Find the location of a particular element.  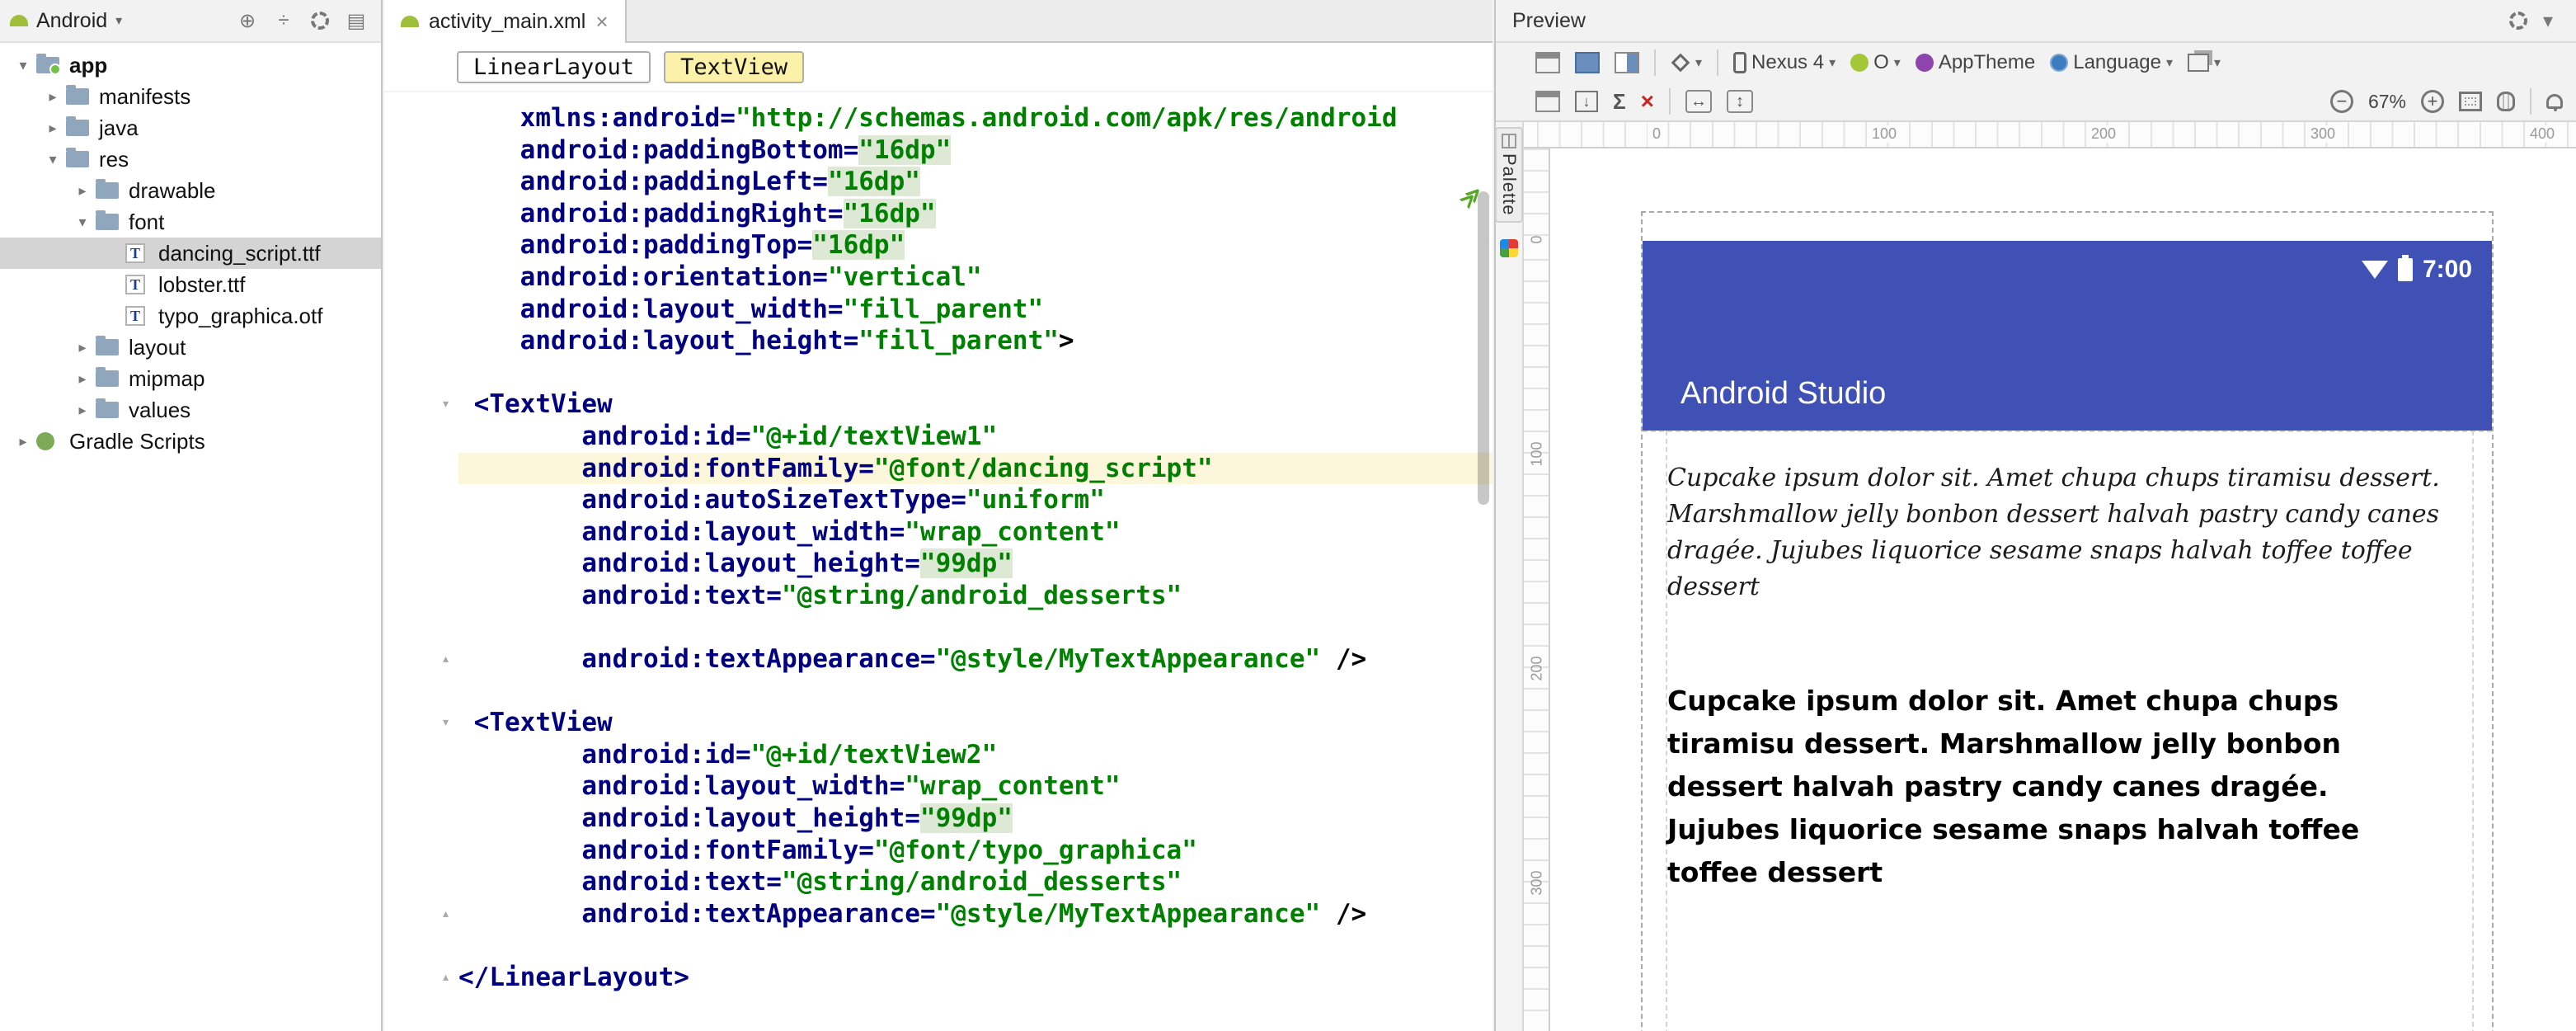

blueprint-view-icon is located at coordinates (1587, 62).